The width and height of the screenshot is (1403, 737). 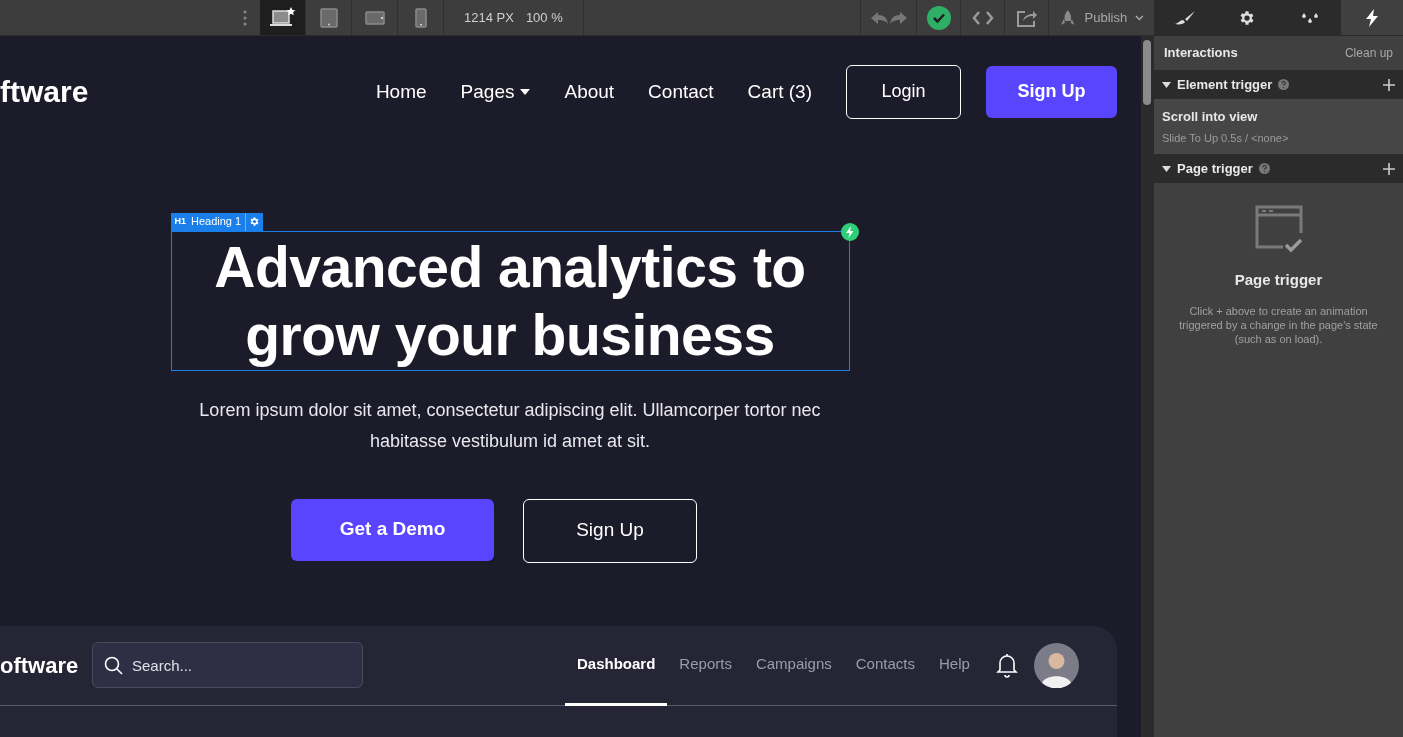 What do you see at coordinates (888, 17) in the screenshot?
I see `undo-redo-icon` at bounding box center [888, 17].